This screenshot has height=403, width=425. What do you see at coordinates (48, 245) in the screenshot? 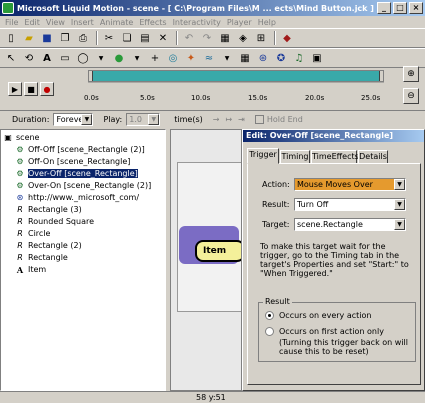
I see `tree-item: R Rectangle (2)` at bounding box center [48, 245].